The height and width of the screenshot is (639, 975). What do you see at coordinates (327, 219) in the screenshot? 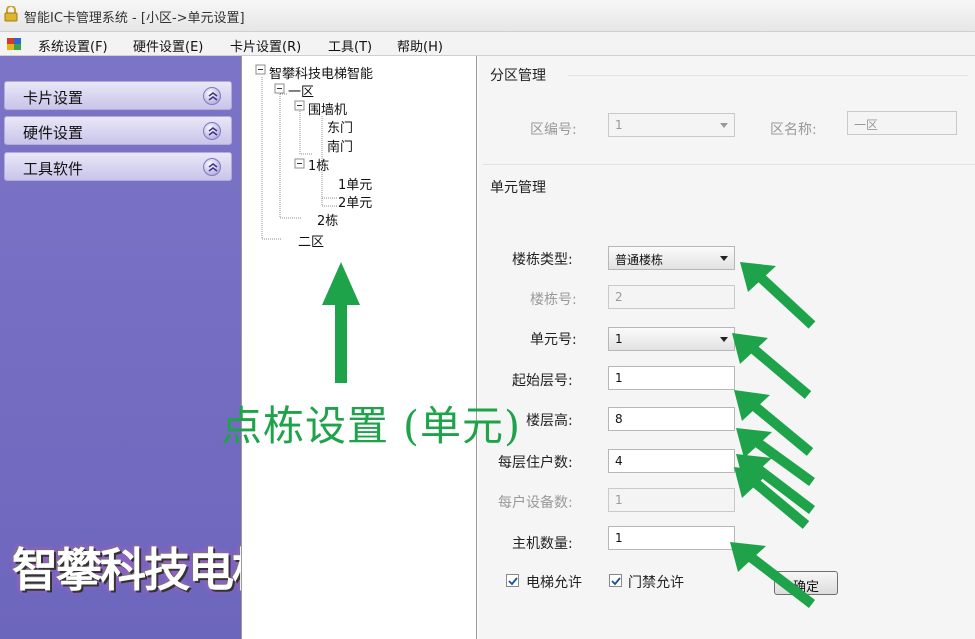
I see `tree-node-building2: 2栋` at bounding box center [327, 219].